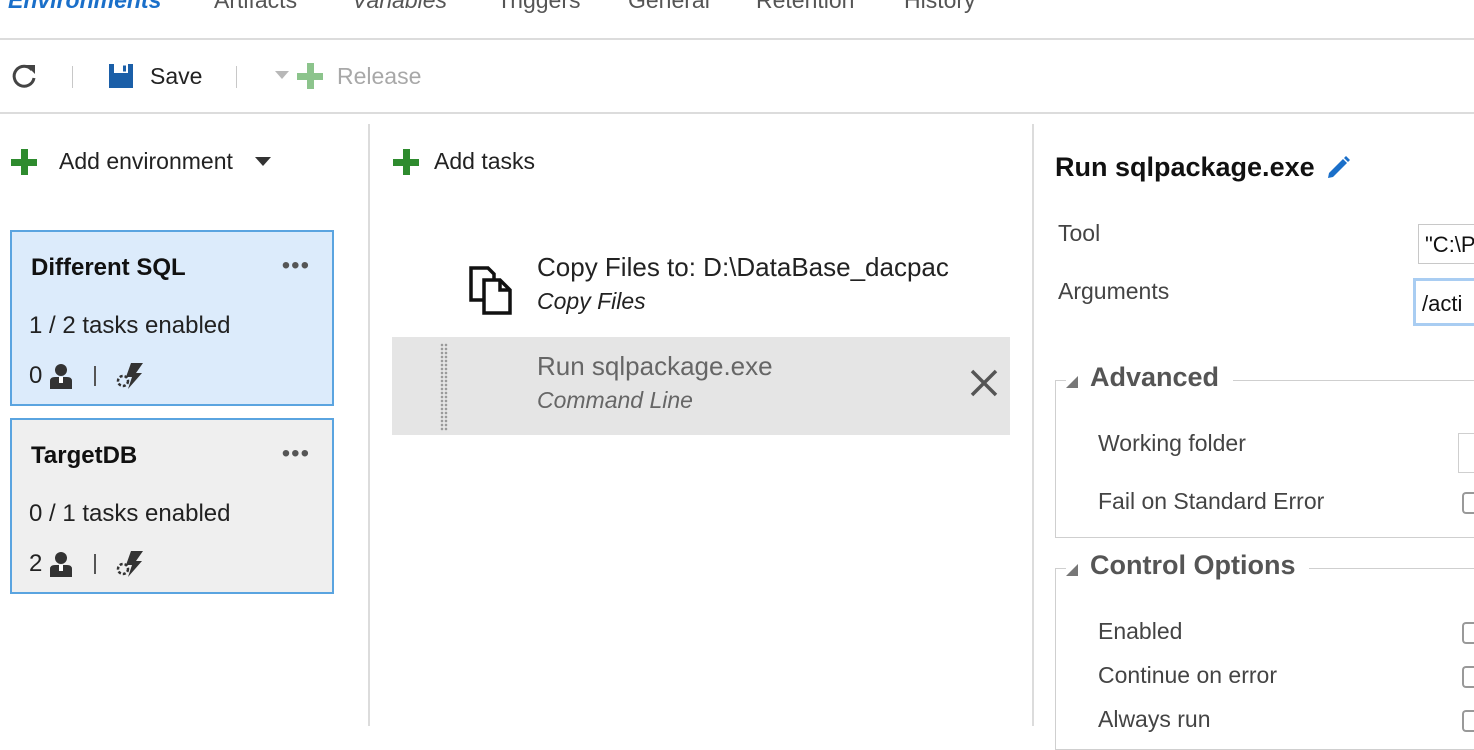 This screenshot has height=750, width=1474. I want to click on continue-on-error-label: Continue on error, so click(1187, 675).